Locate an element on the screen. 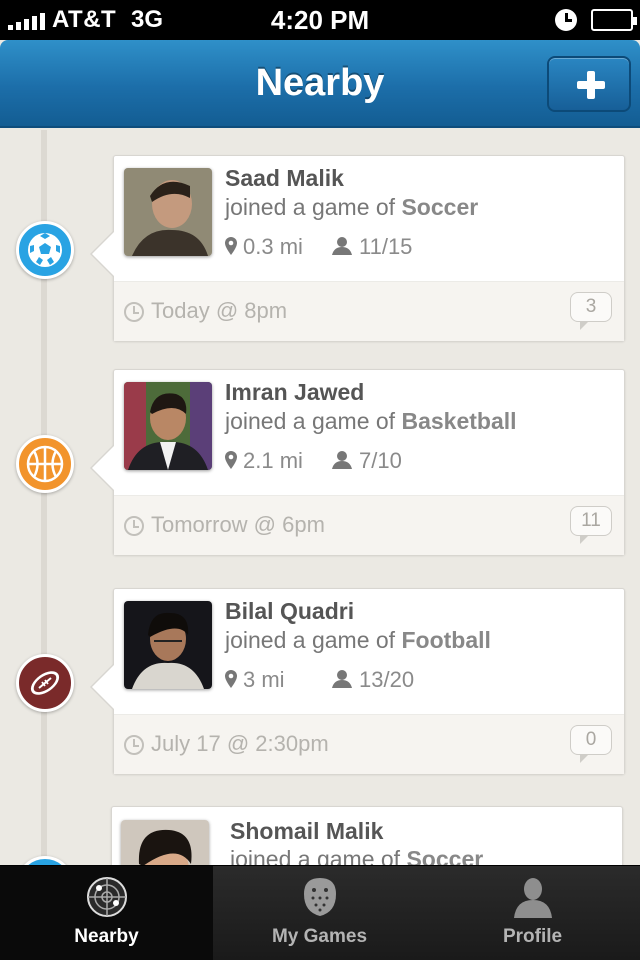 The width and height of the screenshot is (640, 960). tab-nearby: Nearby is located at coordinates (106, 913).